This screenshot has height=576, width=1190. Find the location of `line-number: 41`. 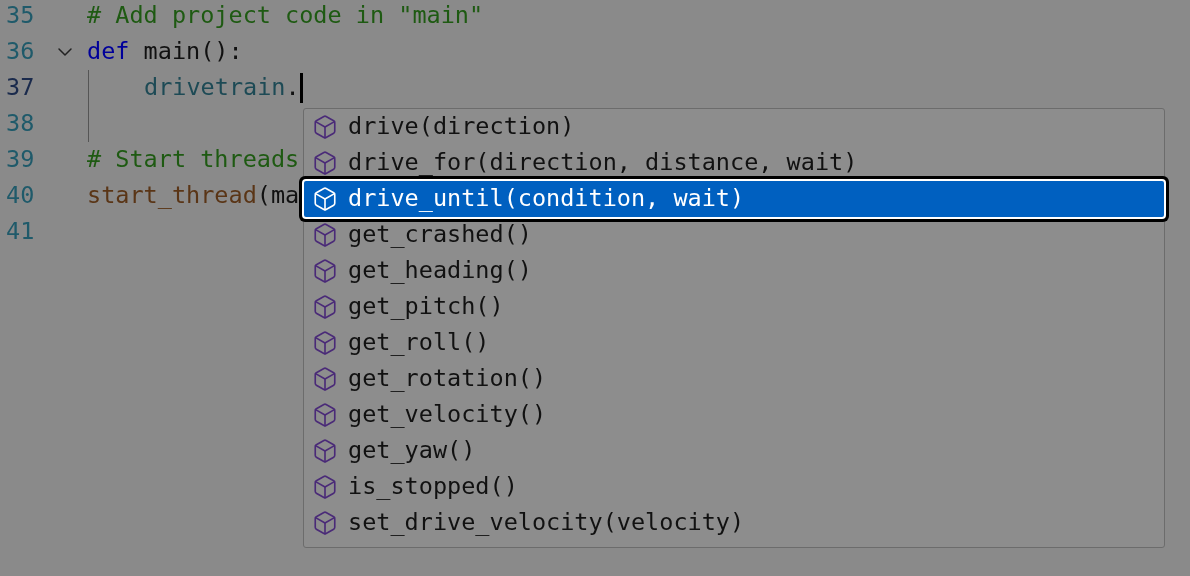

line-number: 41 is located at coordinates (20, 232).